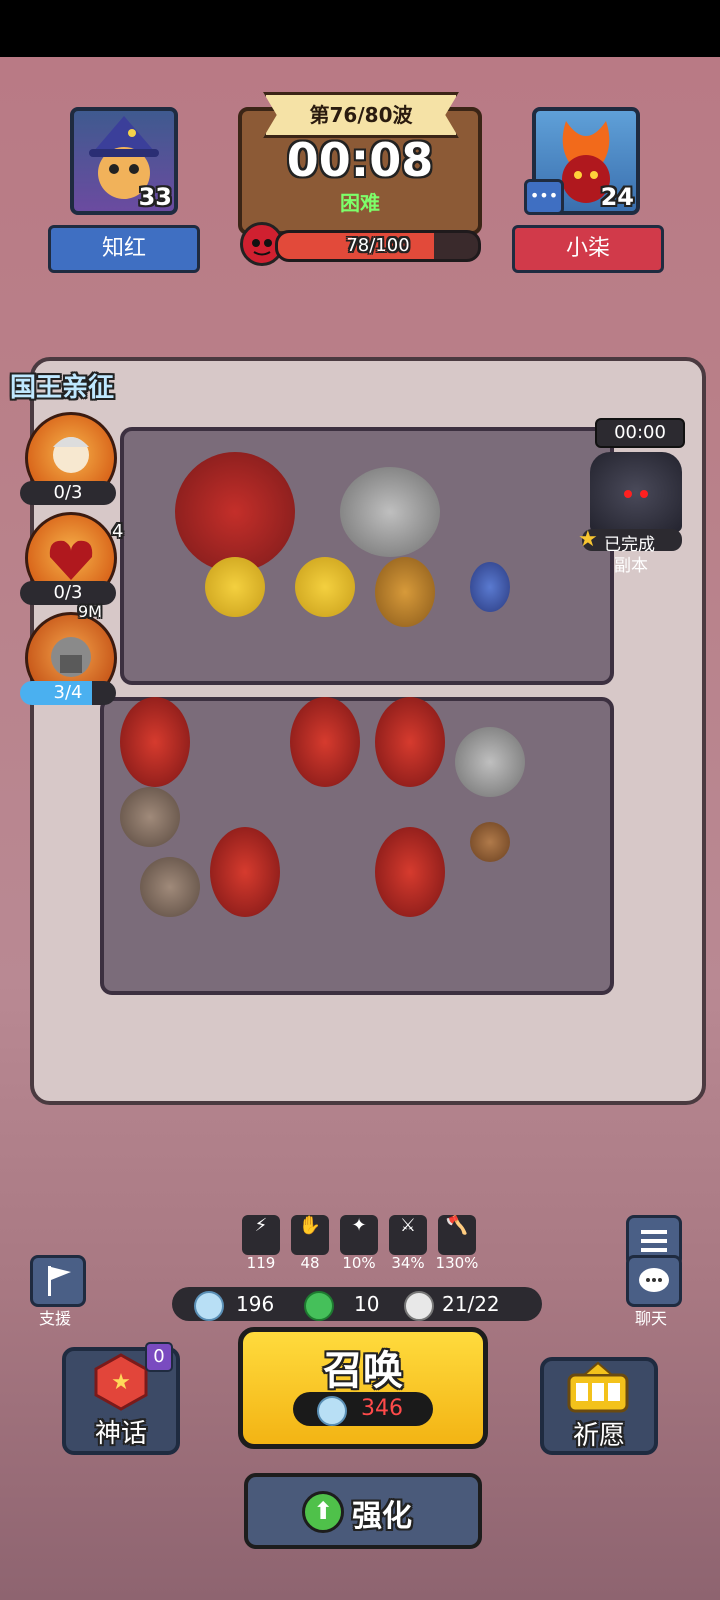 The image size is (720, 1600). What do you see at coordinates (408, 1263) in the screenshot?
I see `stat-value-4: 34%` at bounding box center [408, 1263].